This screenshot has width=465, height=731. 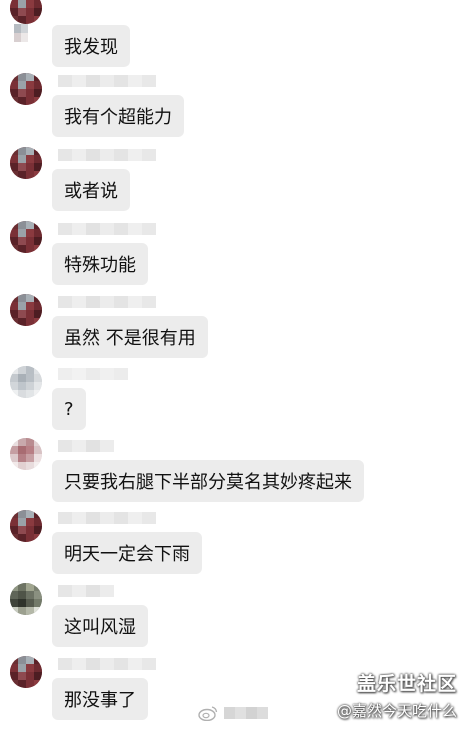 I want to click on message-text: 那没事了, so click(x=100, y=700).